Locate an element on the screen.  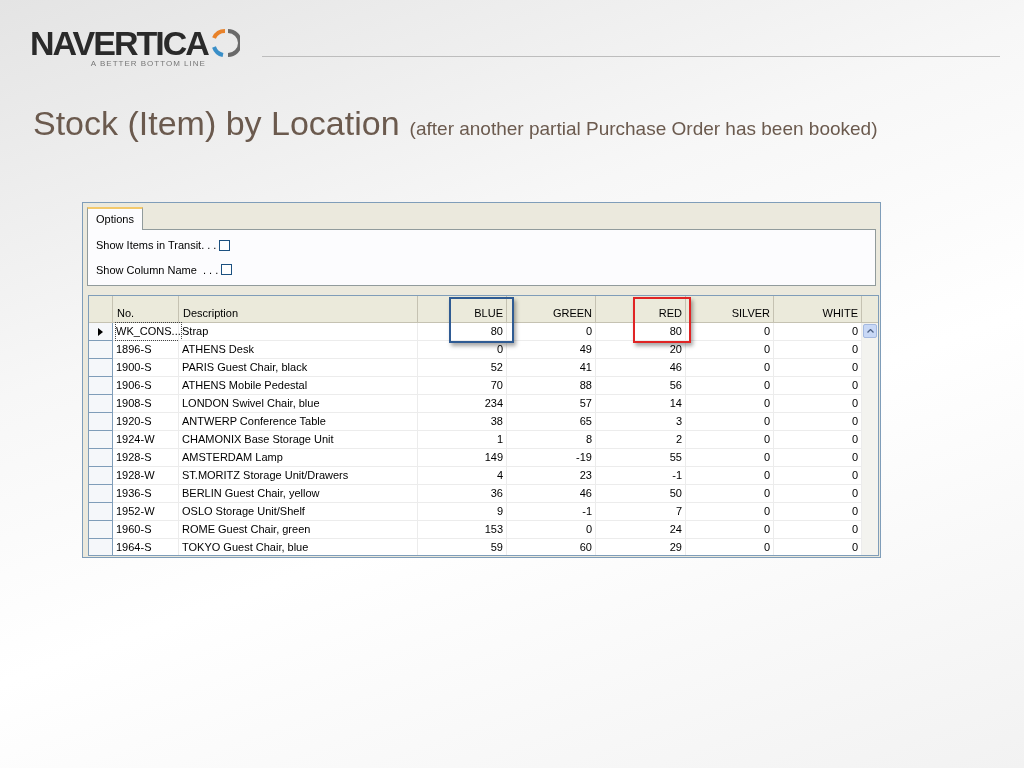
table-cell-text: CHAMONIX Base Storage Unit is located at coordinates (258, 440).